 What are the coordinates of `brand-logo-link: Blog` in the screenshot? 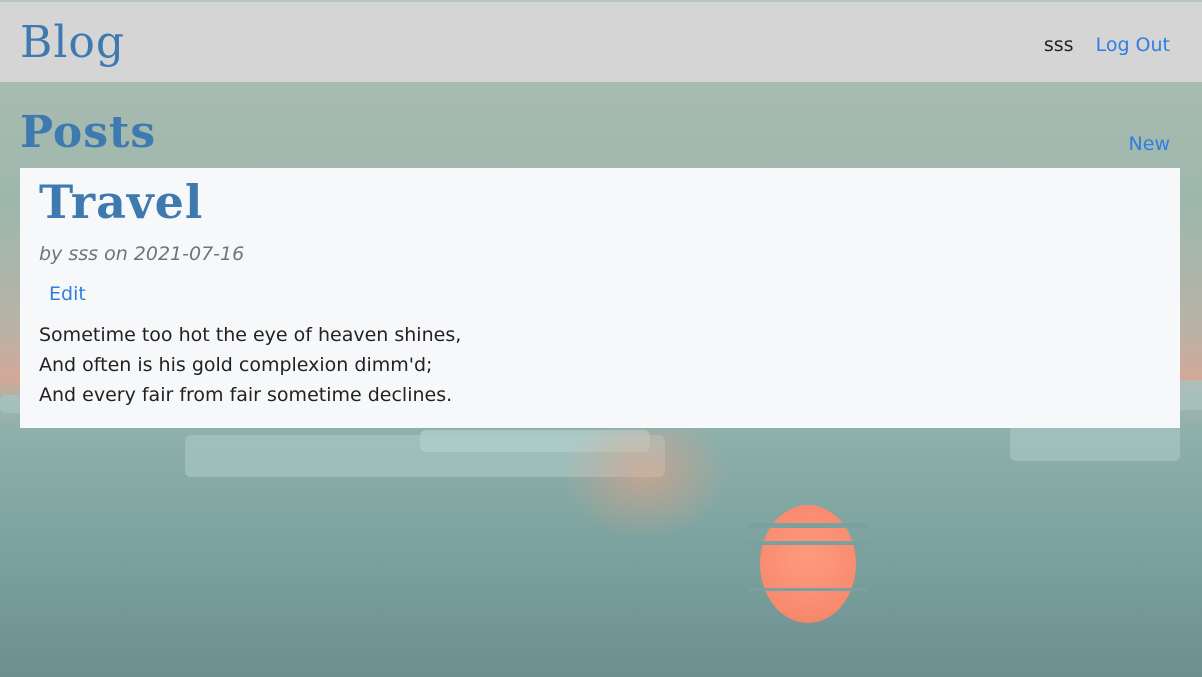 It's located at (72, 43).